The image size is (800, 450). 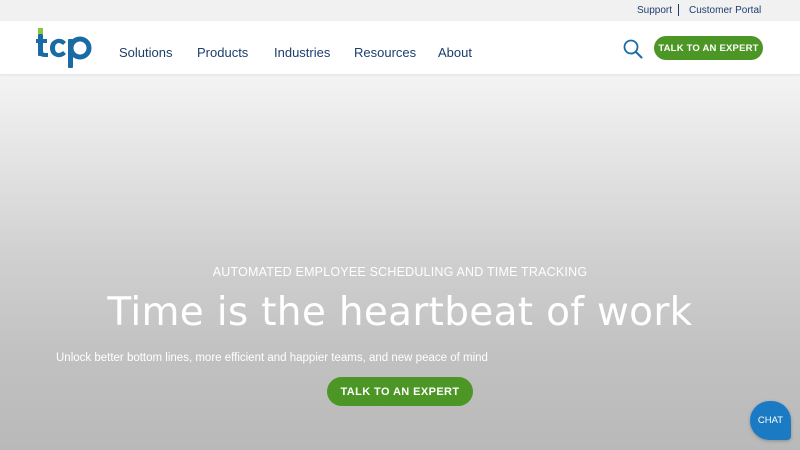 I want to click on nav-about: About, so click(x=455, y=52).